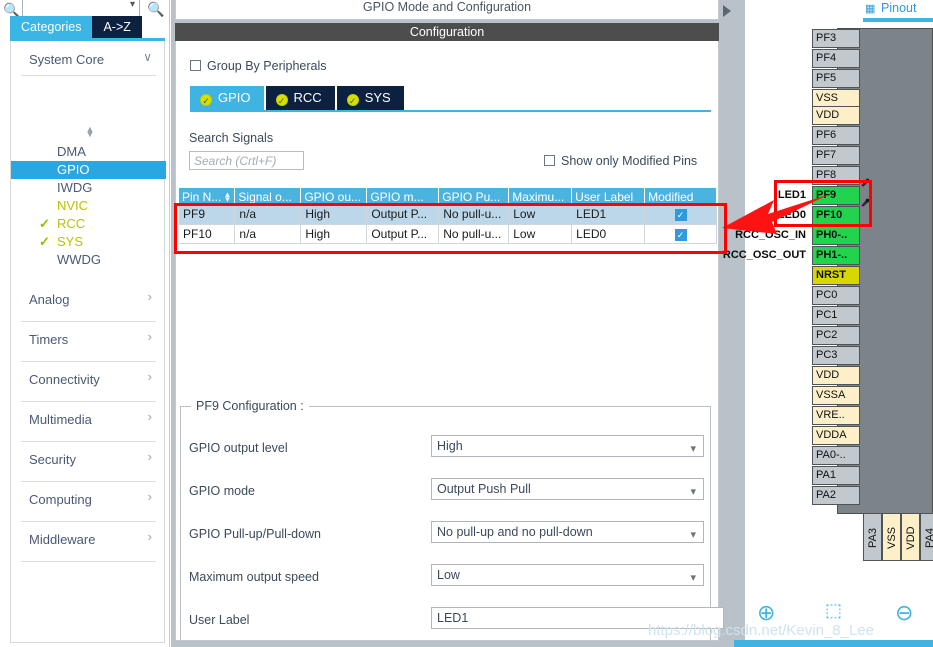 The image size is (933, 647). I want to click on sidebar-item-label: DMA, so click(71, 151).